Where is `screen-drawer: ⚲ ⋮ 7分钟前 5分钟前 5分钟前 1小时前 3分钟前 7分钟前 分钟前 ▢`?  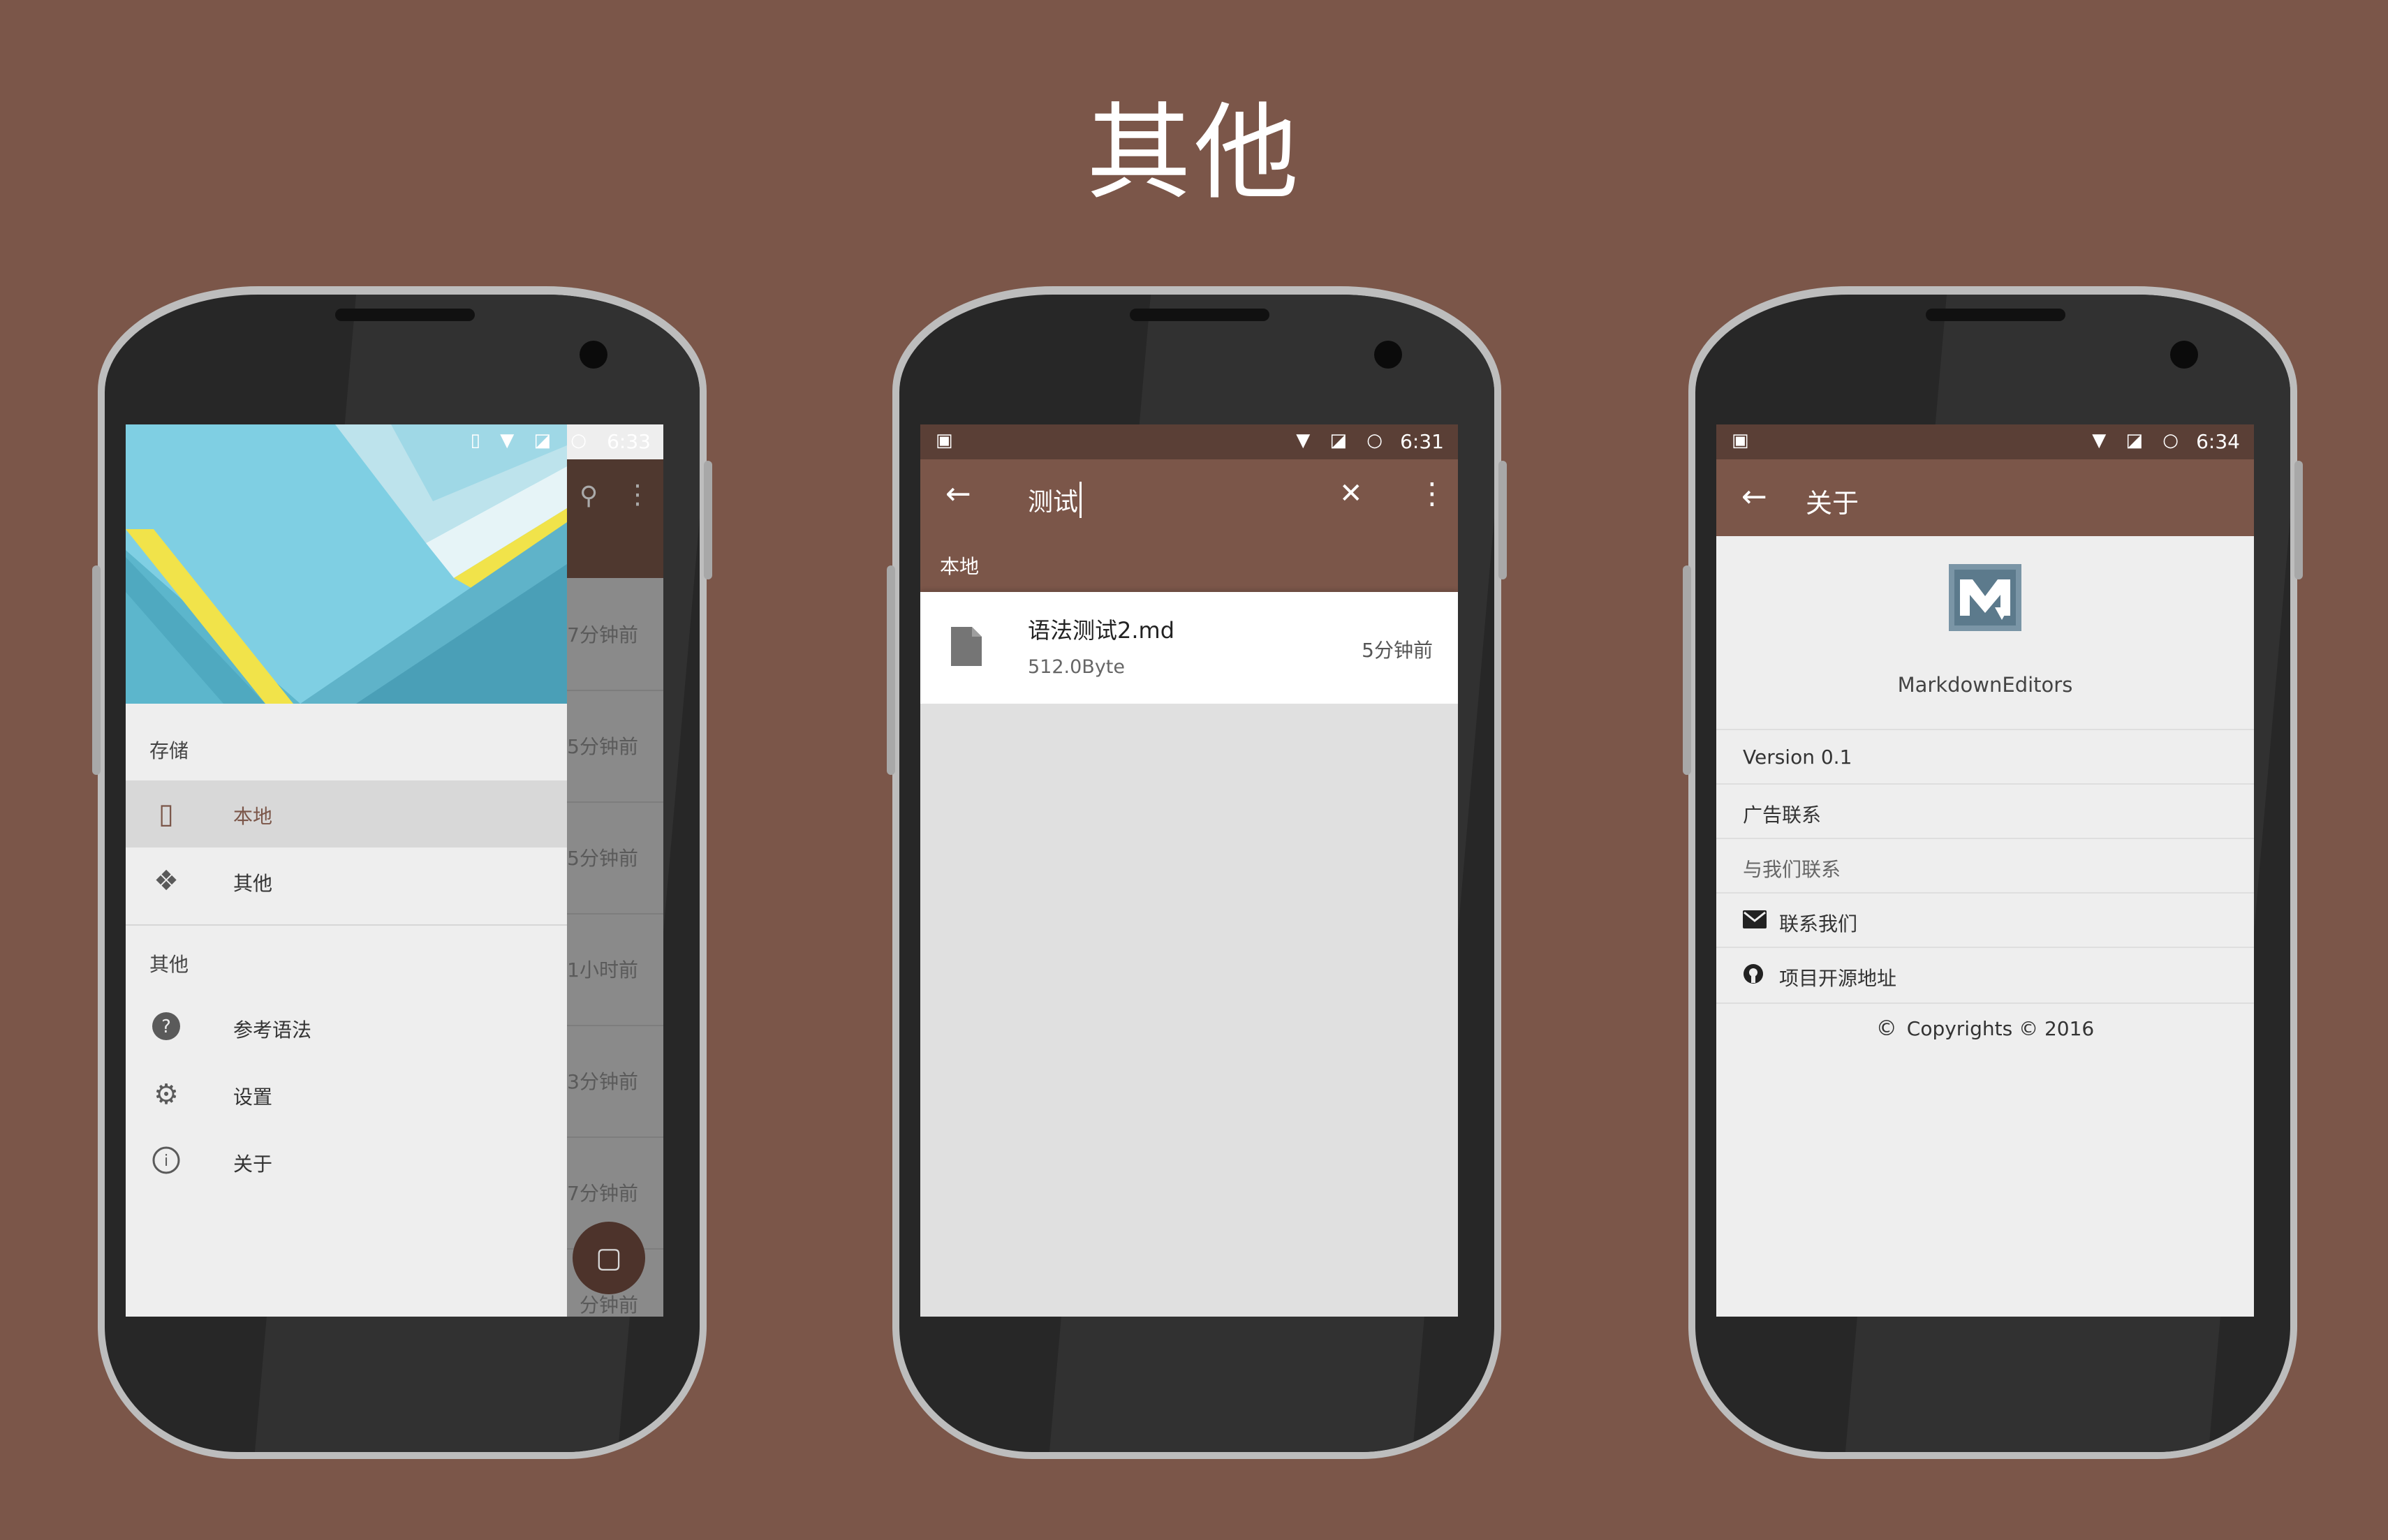 screen-drawer: ⚲ ⋮ 7分钟前 5分钟前 5分钟前 1小时前 3分钟前 7分钟前 分钟前 ▢ is located at coordinates (394, 870).